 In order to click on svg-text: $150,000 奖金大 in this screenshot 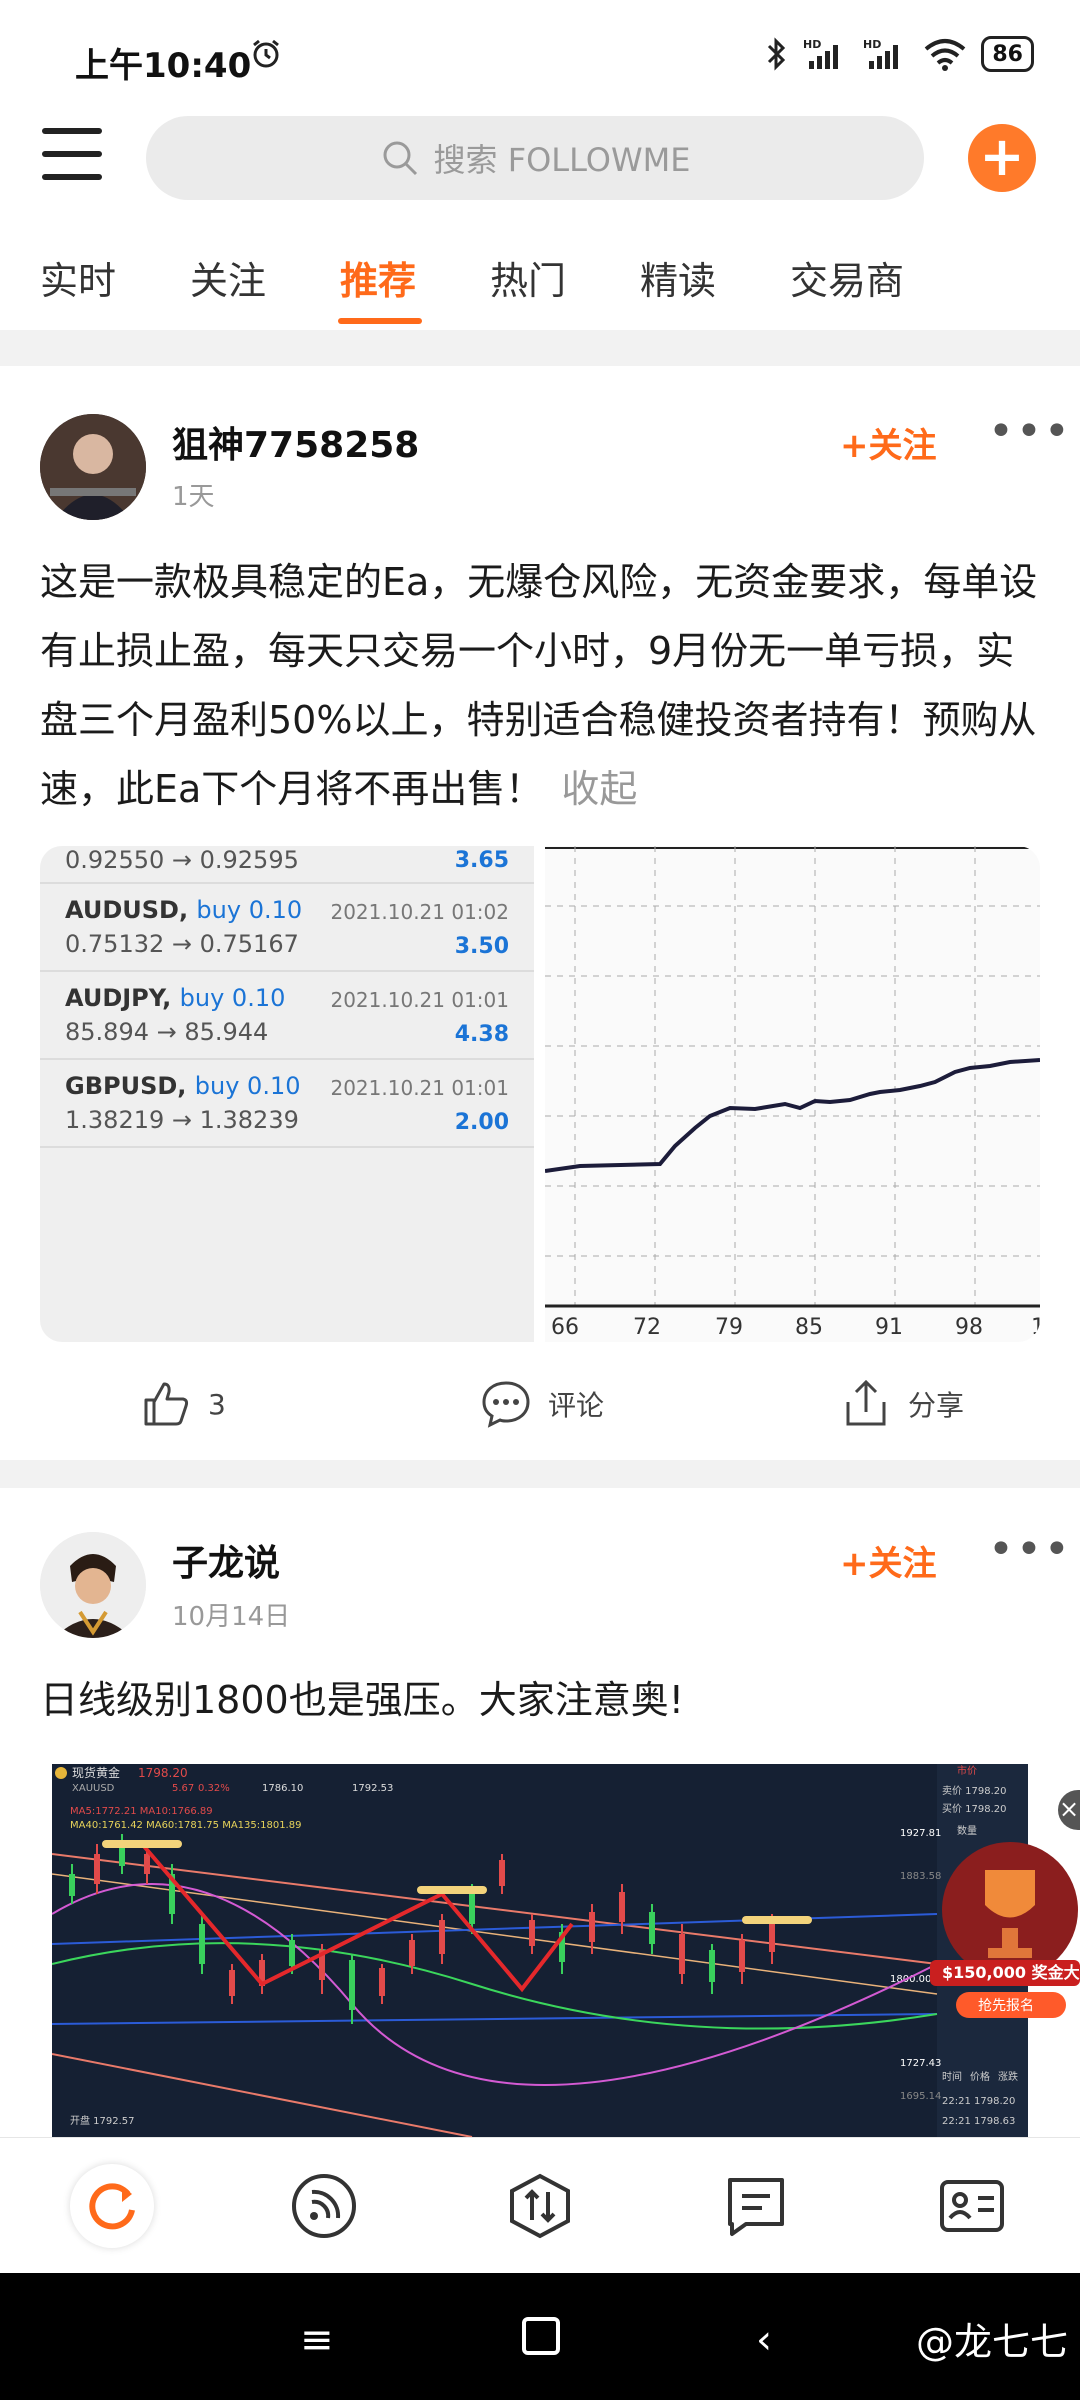, I will do `click(1011, 1972)`.